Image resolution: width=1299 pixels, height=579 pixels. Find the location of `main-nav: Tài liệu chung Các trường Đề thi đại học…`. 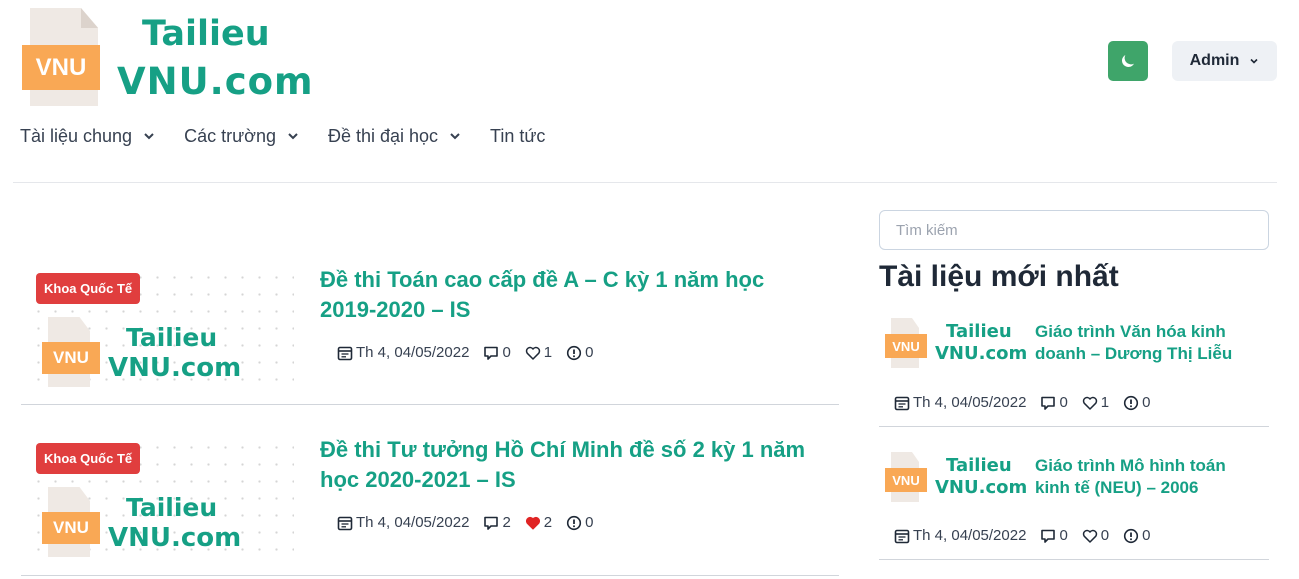

main-nav: Tài liệu chung Các trường Đề thi đại học… is located at coordinates (282, 136).